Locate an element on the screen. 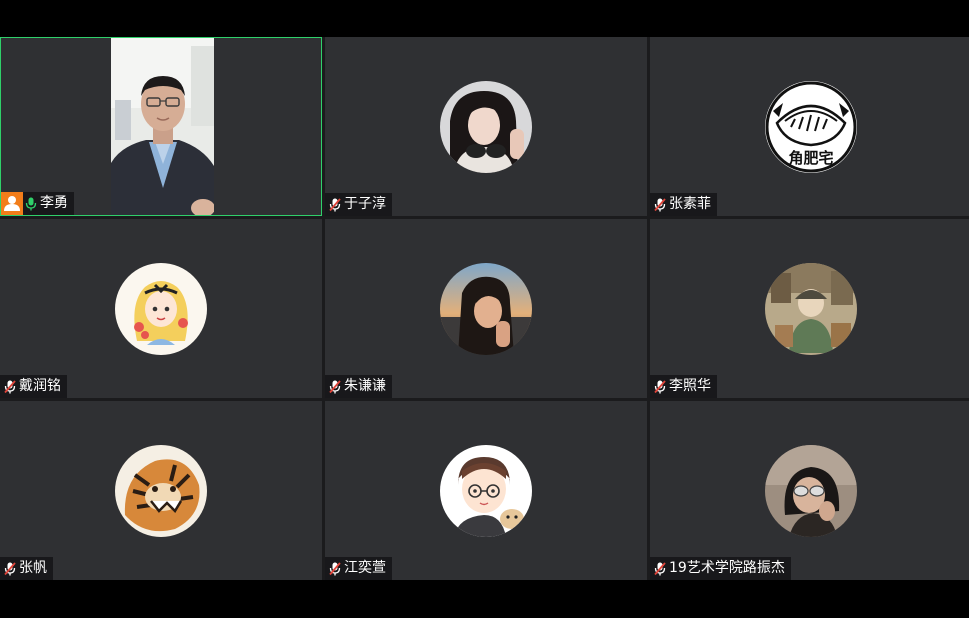 Image resolution: width=969 pixels, height=618 pixels. participant-tile: 角肥宅 张素菲 is located at coordinates (809, 126).